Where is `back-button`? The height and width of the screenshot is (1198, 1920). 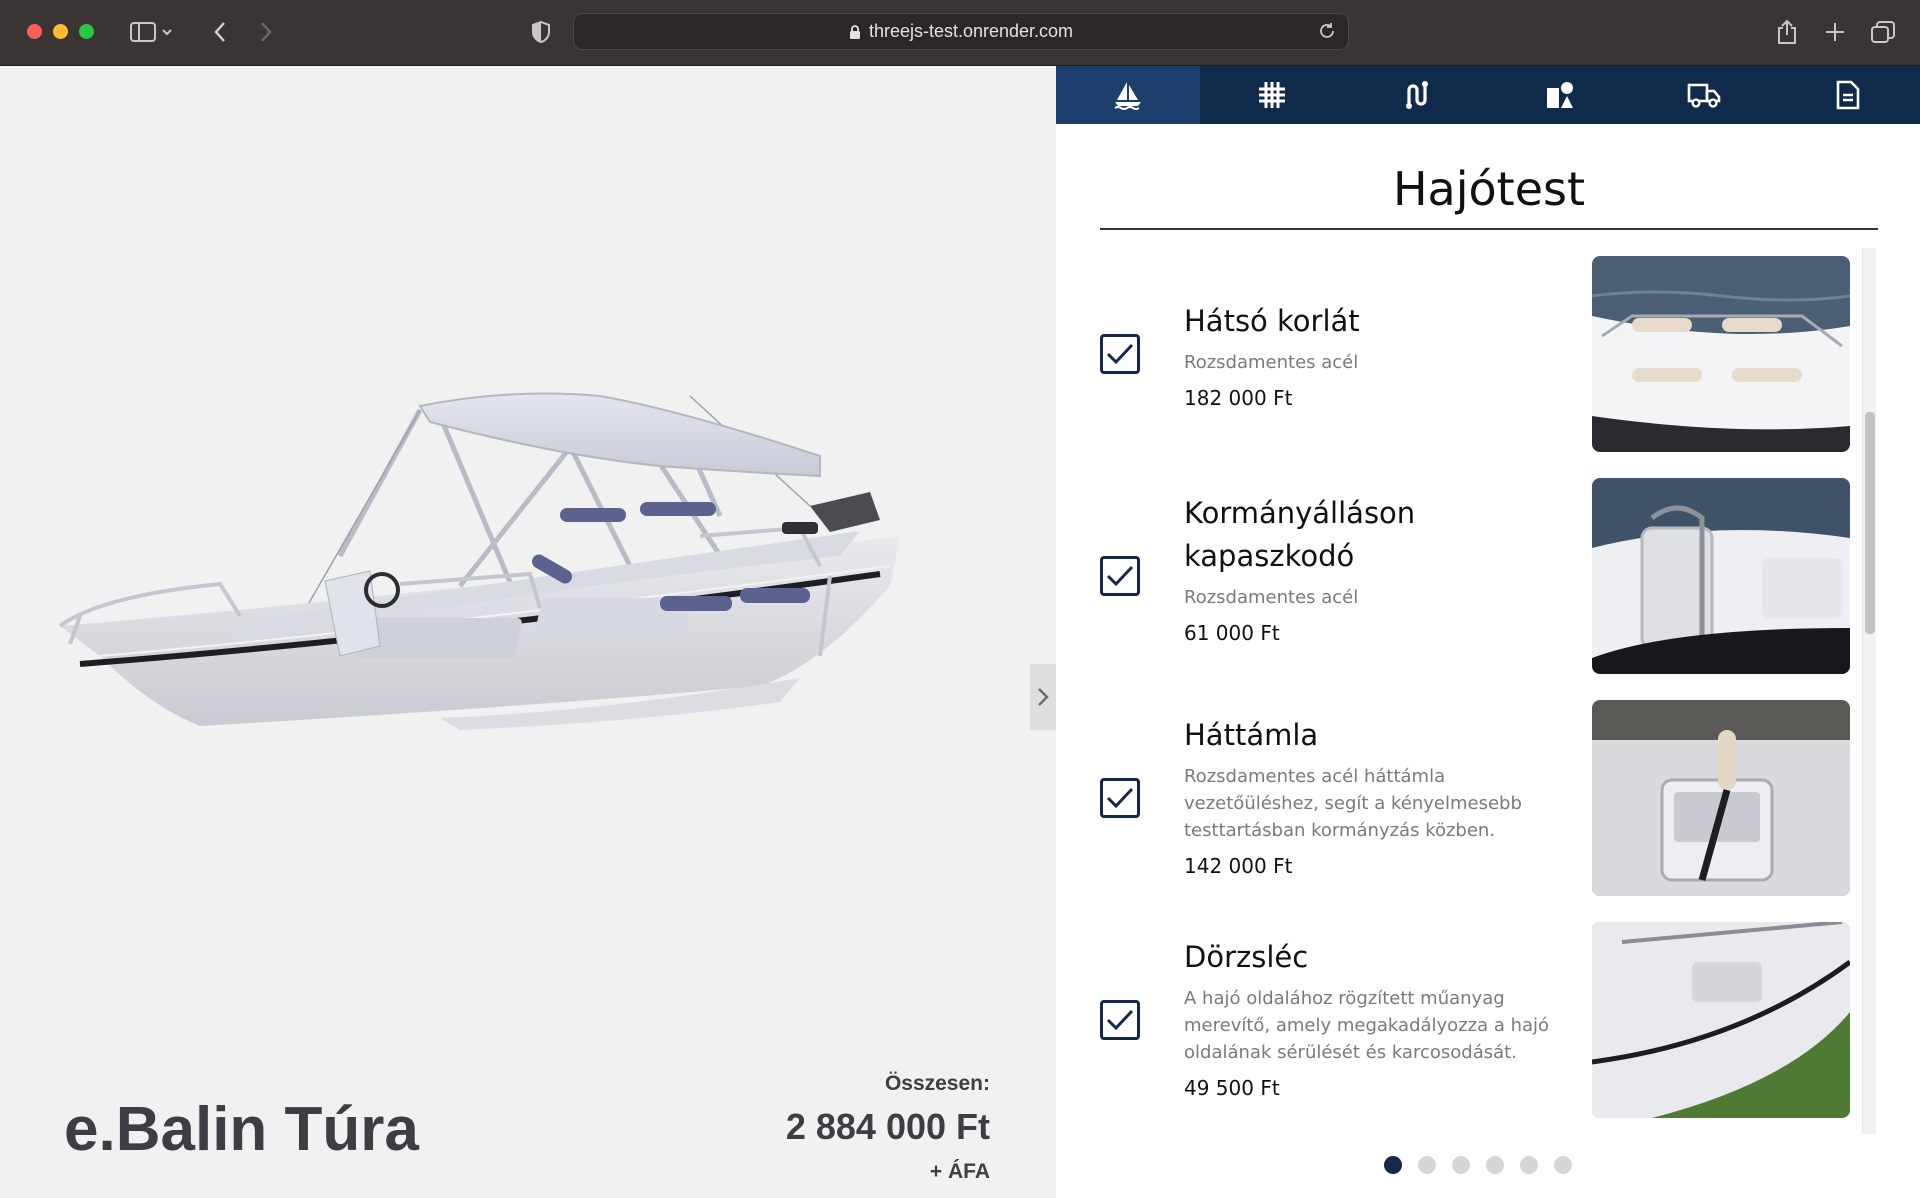
back-button is located at coordinates (220, 32).